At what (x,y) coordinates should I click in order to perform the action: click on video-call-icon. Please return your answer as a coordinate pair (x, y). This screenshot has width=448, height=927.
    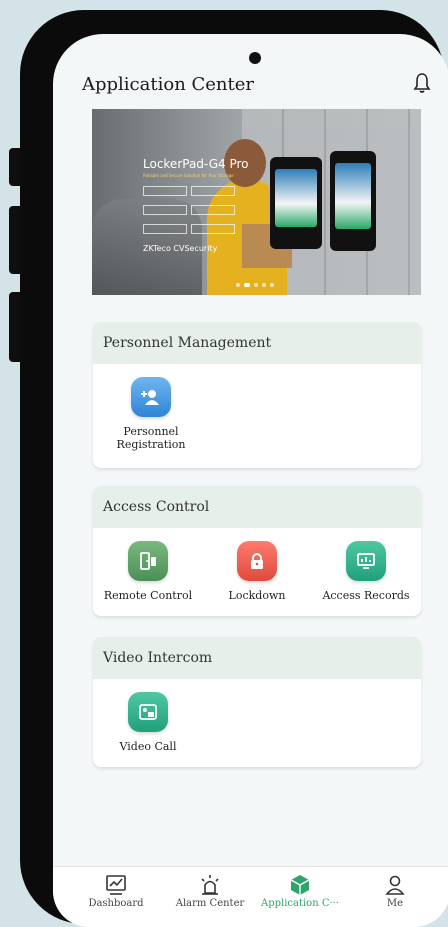
    Looking at the image, I should click on (148, 712).